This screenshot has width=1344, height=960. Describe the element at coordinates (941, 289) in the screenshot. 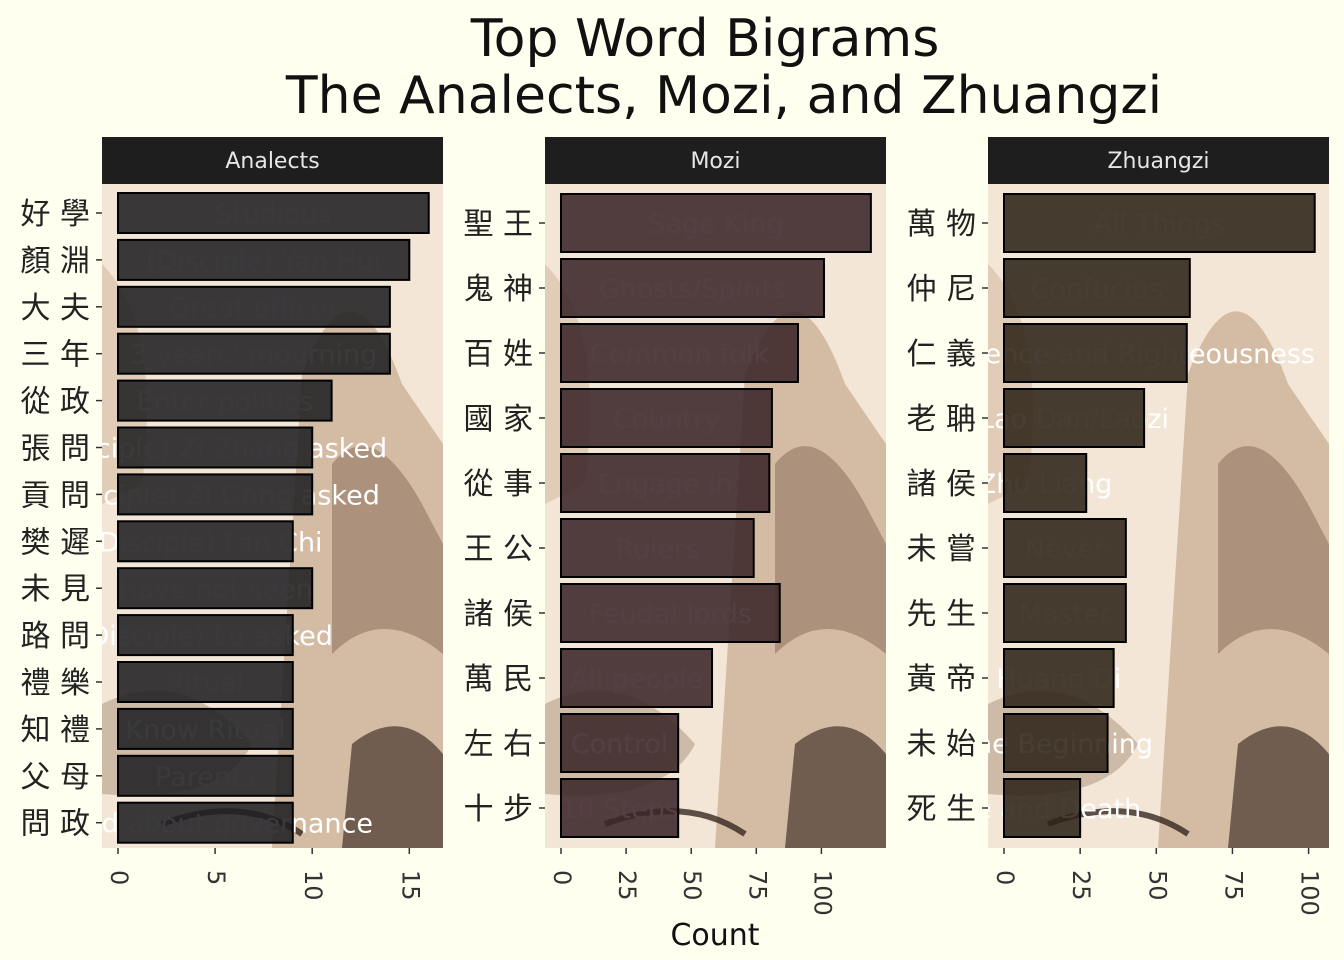

I see `y-tick-label: 仲 尼` at that location.